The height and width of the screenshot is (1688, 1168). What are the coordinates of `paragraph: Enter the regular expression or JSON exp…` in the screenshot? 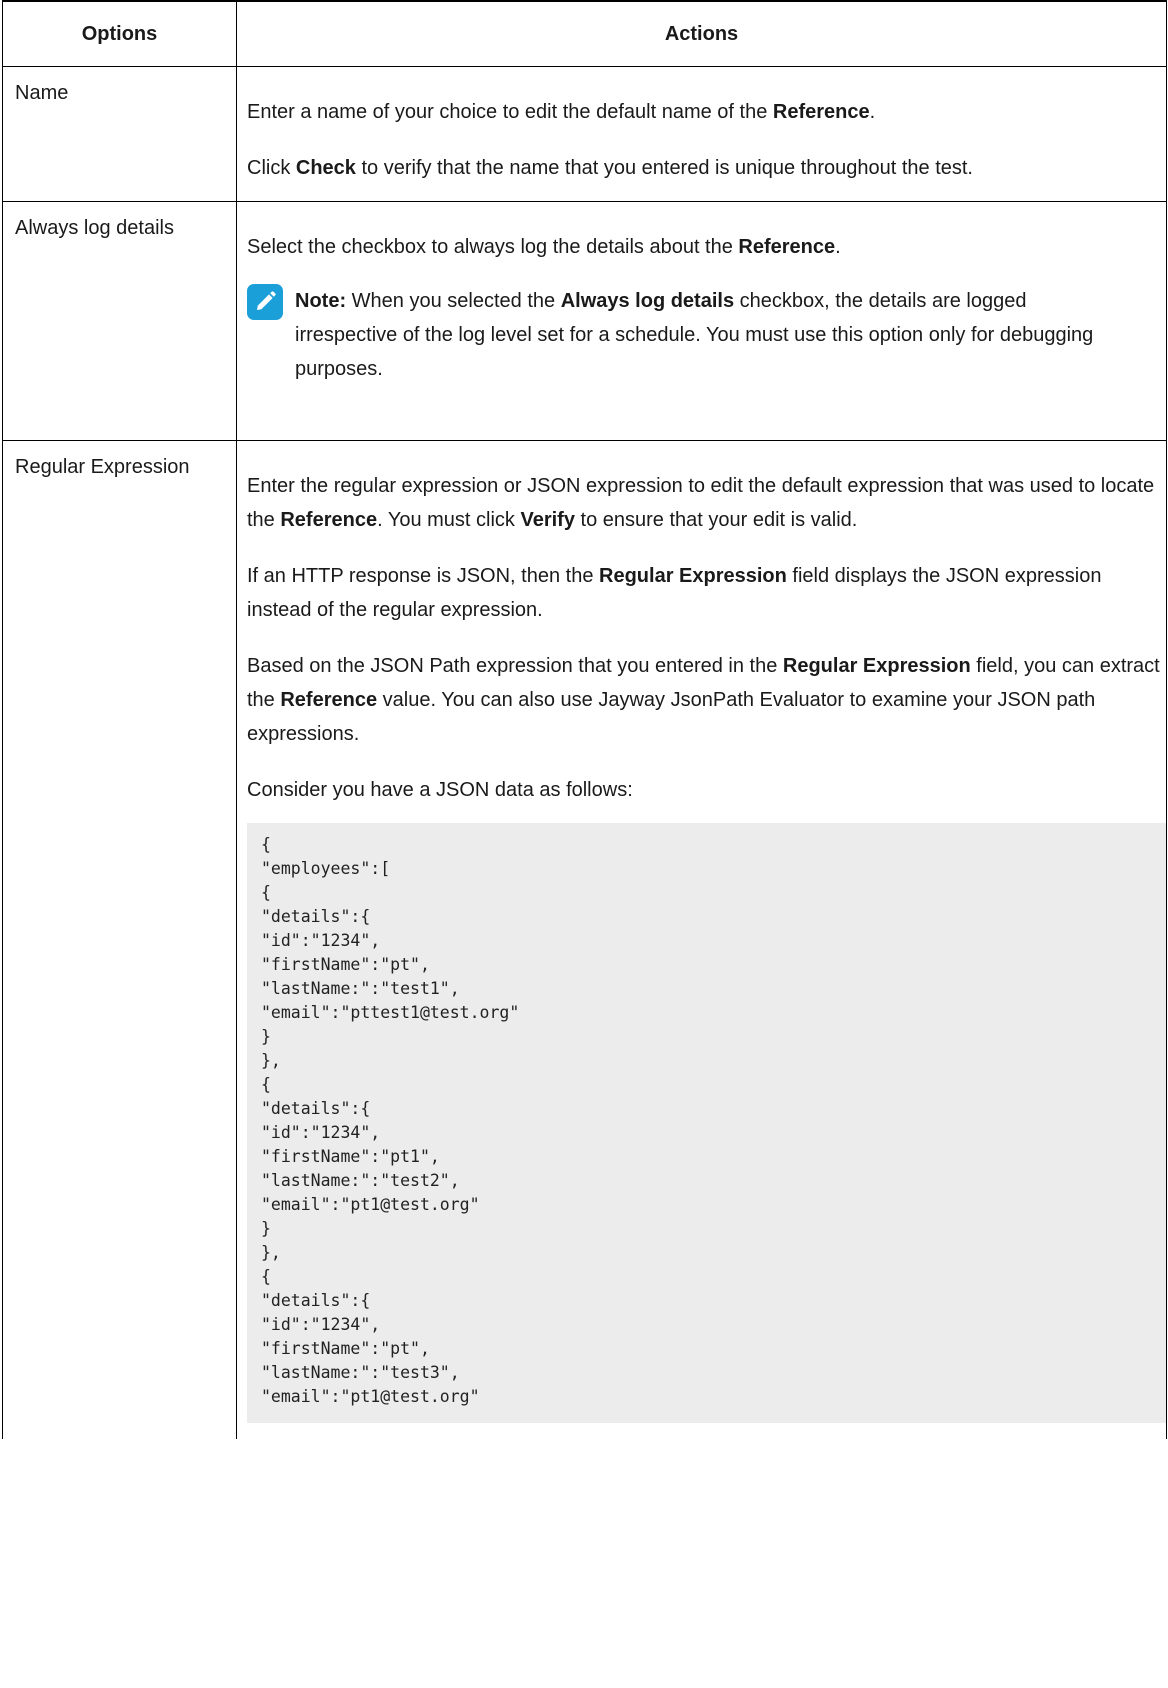 It's located at (703, 503).